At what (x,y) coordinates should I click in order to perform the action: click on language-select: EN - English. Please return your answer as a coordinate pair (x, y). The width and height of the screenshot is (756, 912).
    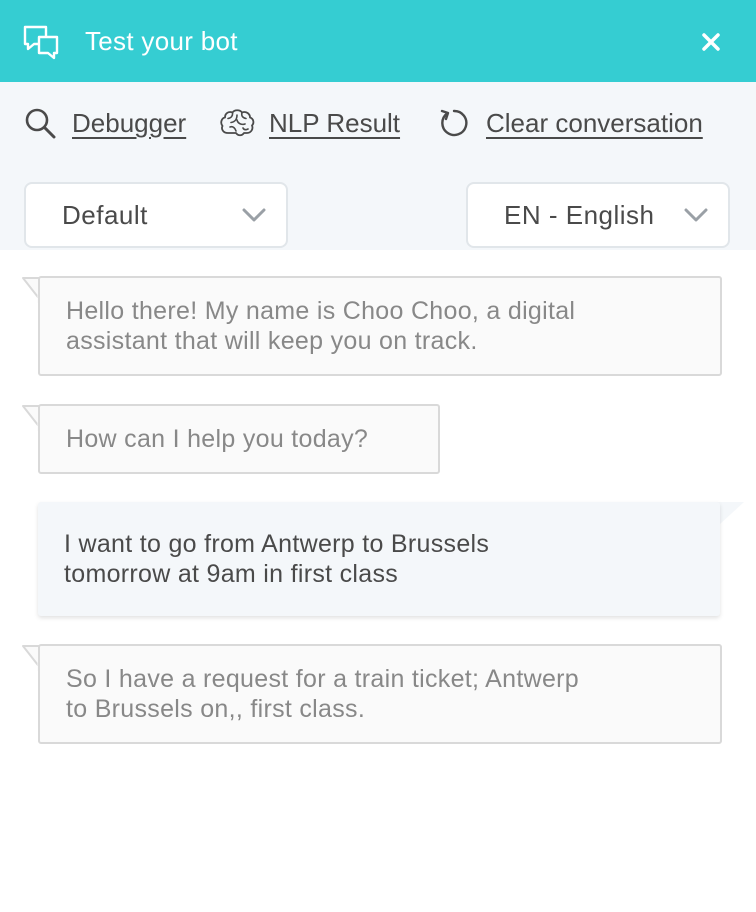
    Looking at the image, I should click on (598, 215).